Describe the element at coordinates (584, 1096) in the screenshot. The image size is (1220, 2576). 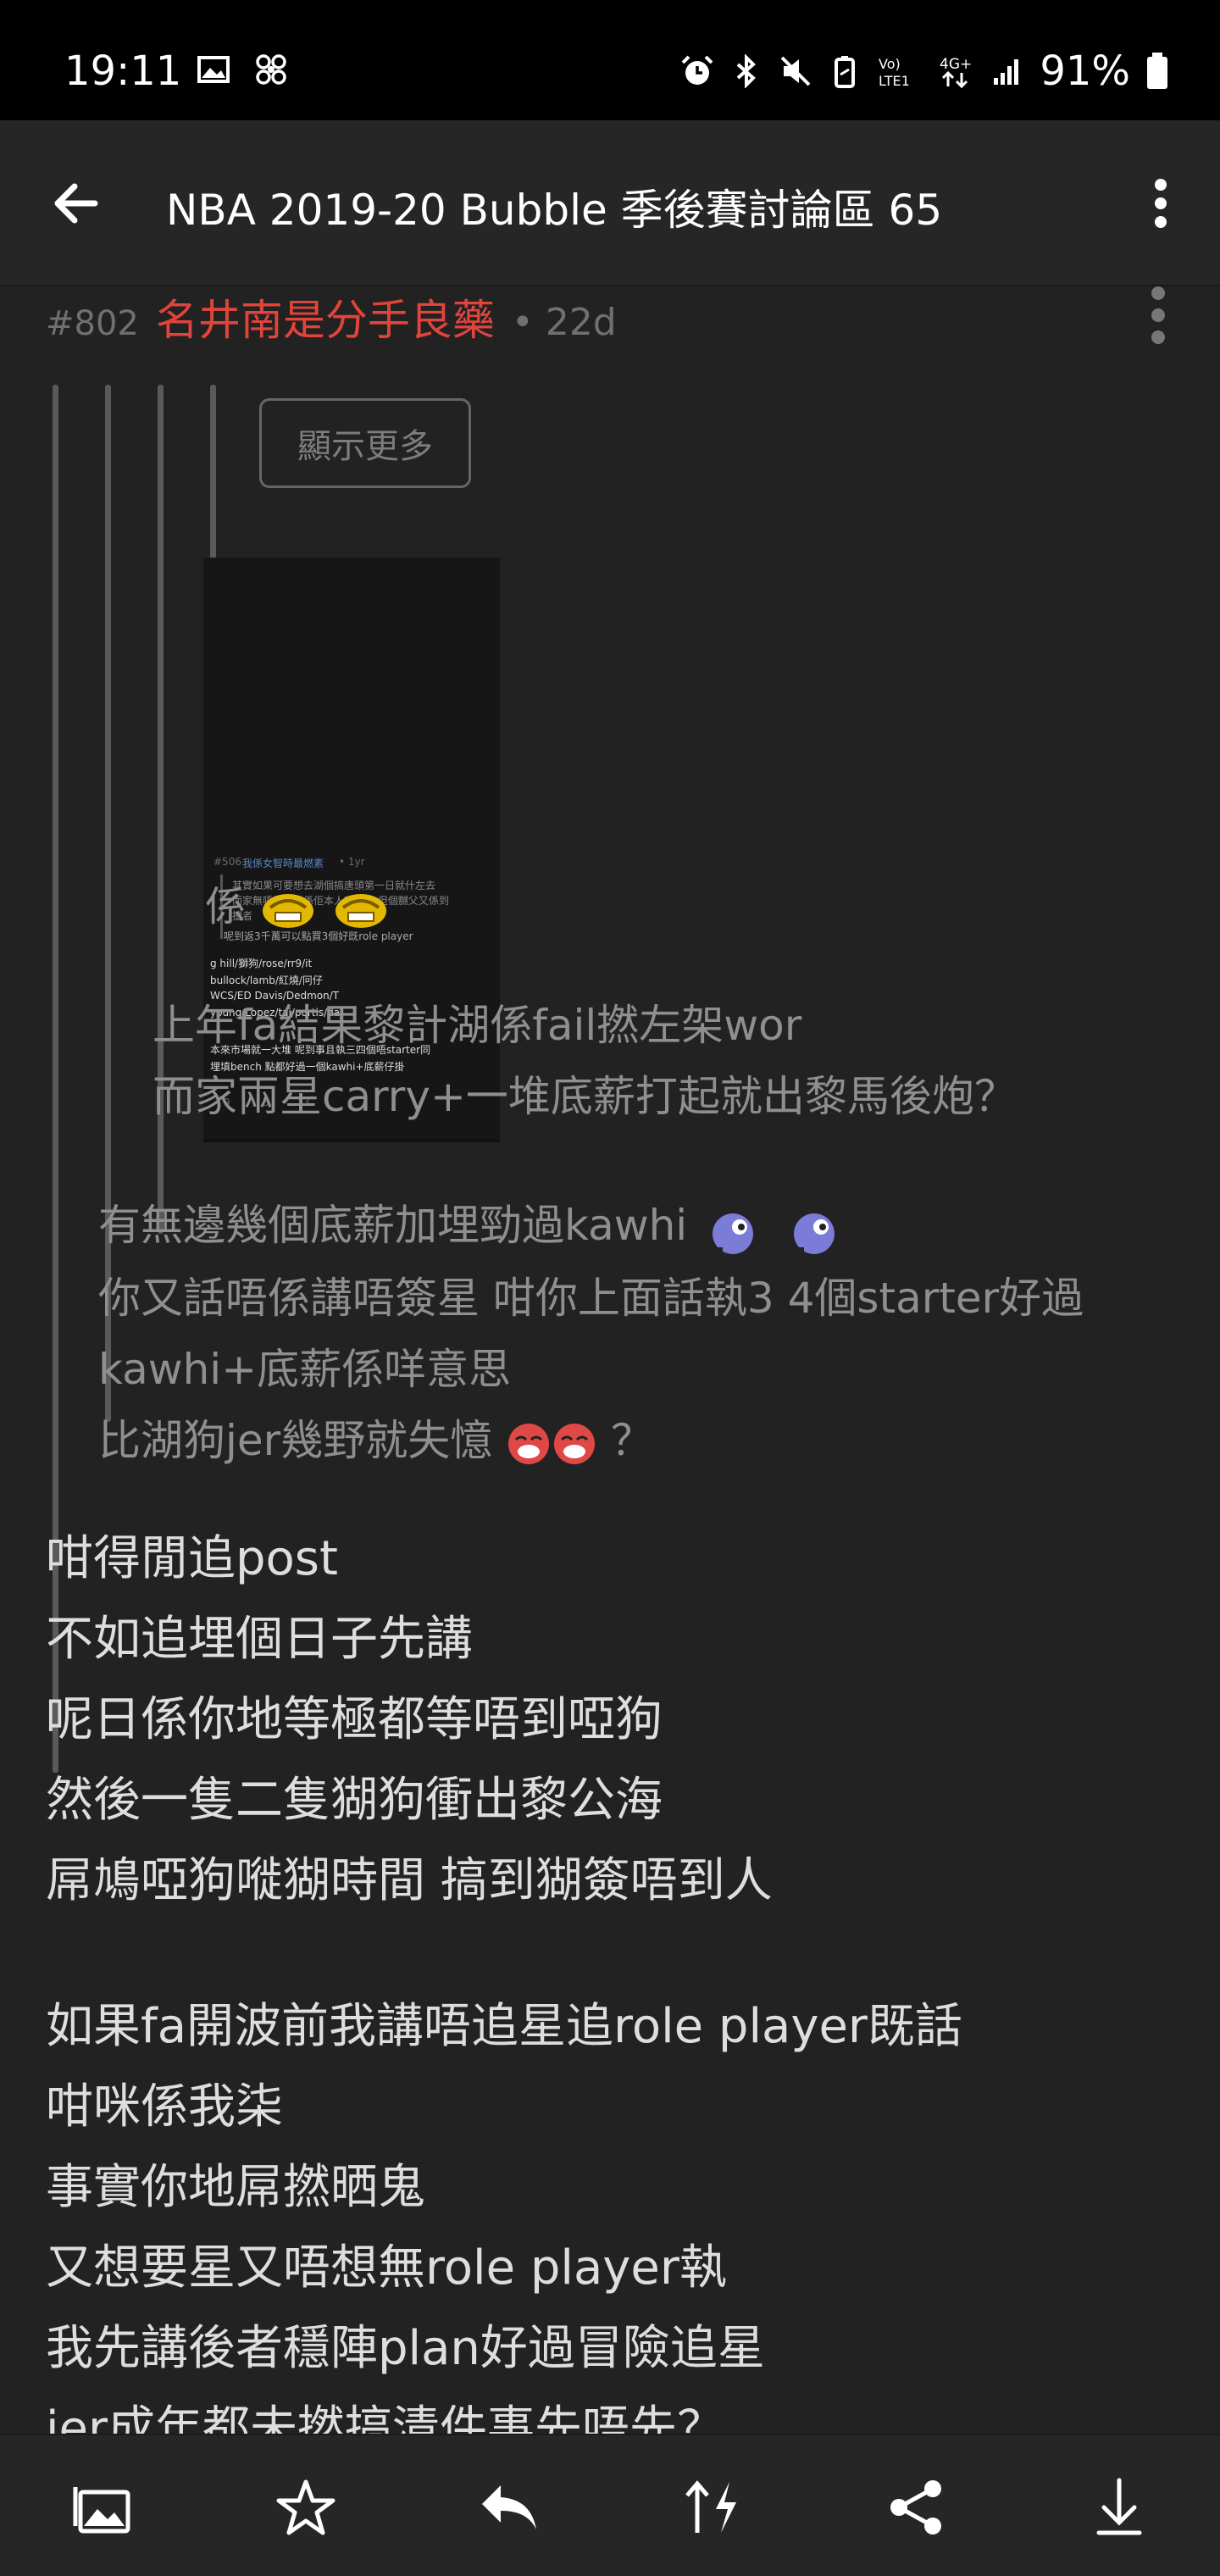
I see `quote2-line: 而家兩星carry+一堆底薪打起就出黎馬後炮？` at that location.